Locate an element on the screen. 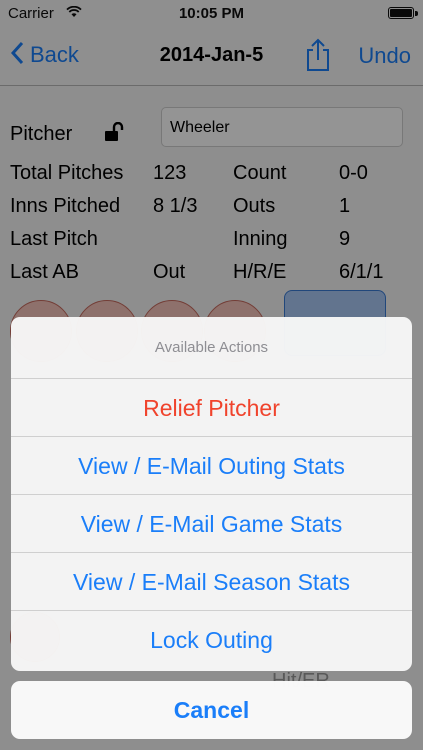 The image size is (423, 750). cancel-button: Cancel is located at coordinates (211, 710).